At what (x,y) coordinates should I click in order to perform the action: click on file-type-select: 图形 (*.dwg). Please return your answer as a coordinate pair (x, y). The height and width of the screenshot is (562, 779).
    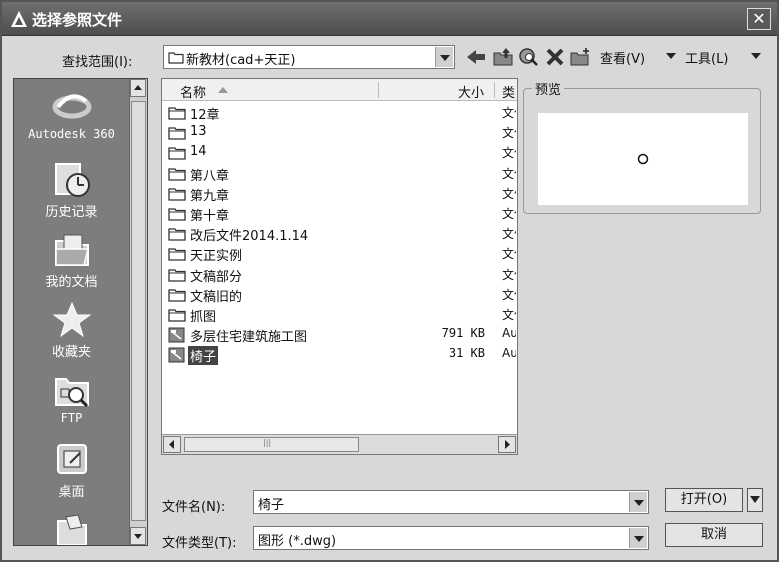
    Looking at the image, I should click on (451, 538).